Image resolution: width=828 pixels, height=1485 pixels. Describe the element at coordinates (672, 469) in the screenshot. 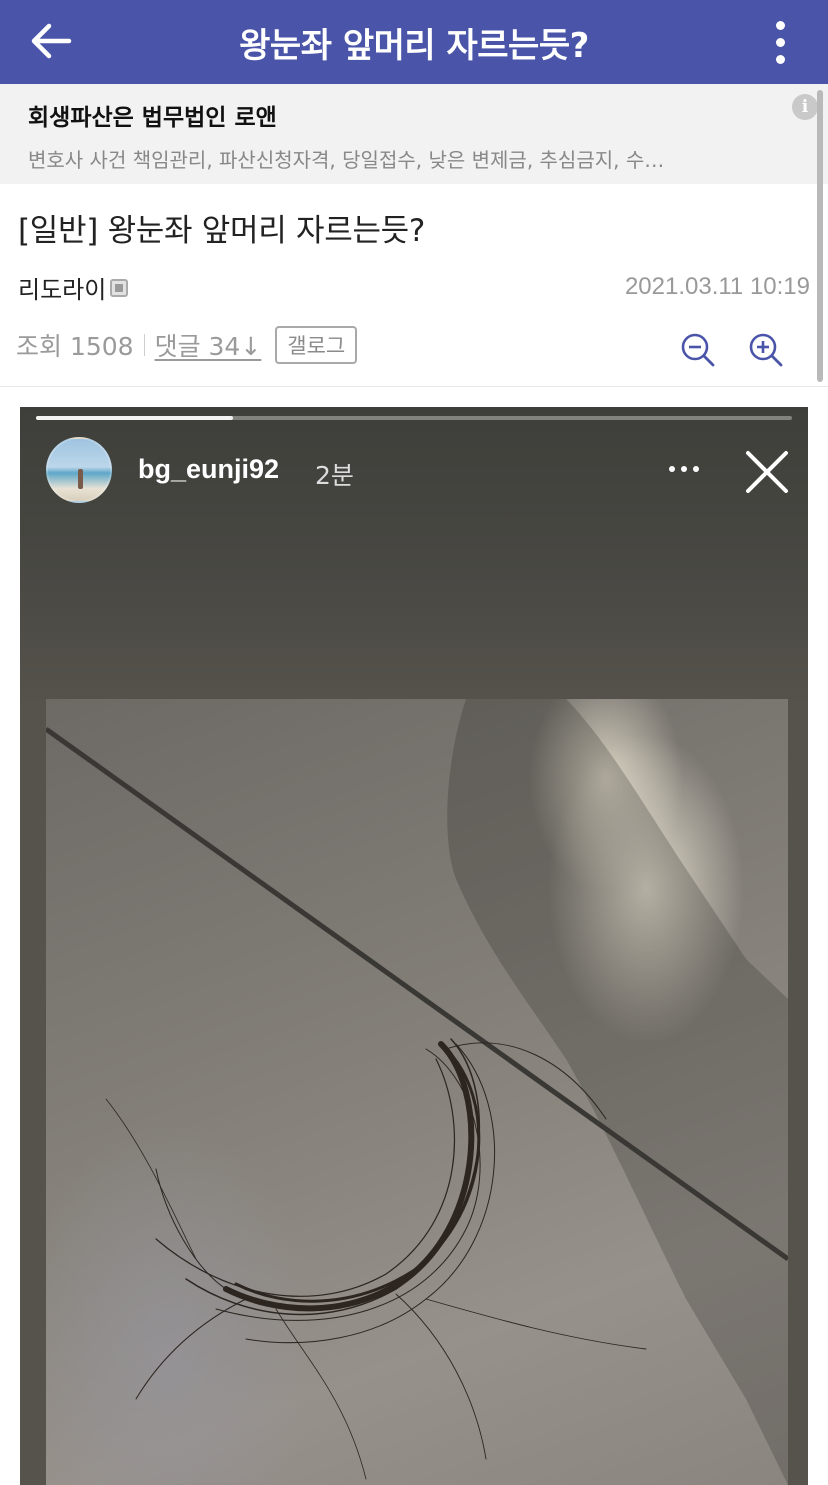

I see `more-horizontal-icon` at that location.